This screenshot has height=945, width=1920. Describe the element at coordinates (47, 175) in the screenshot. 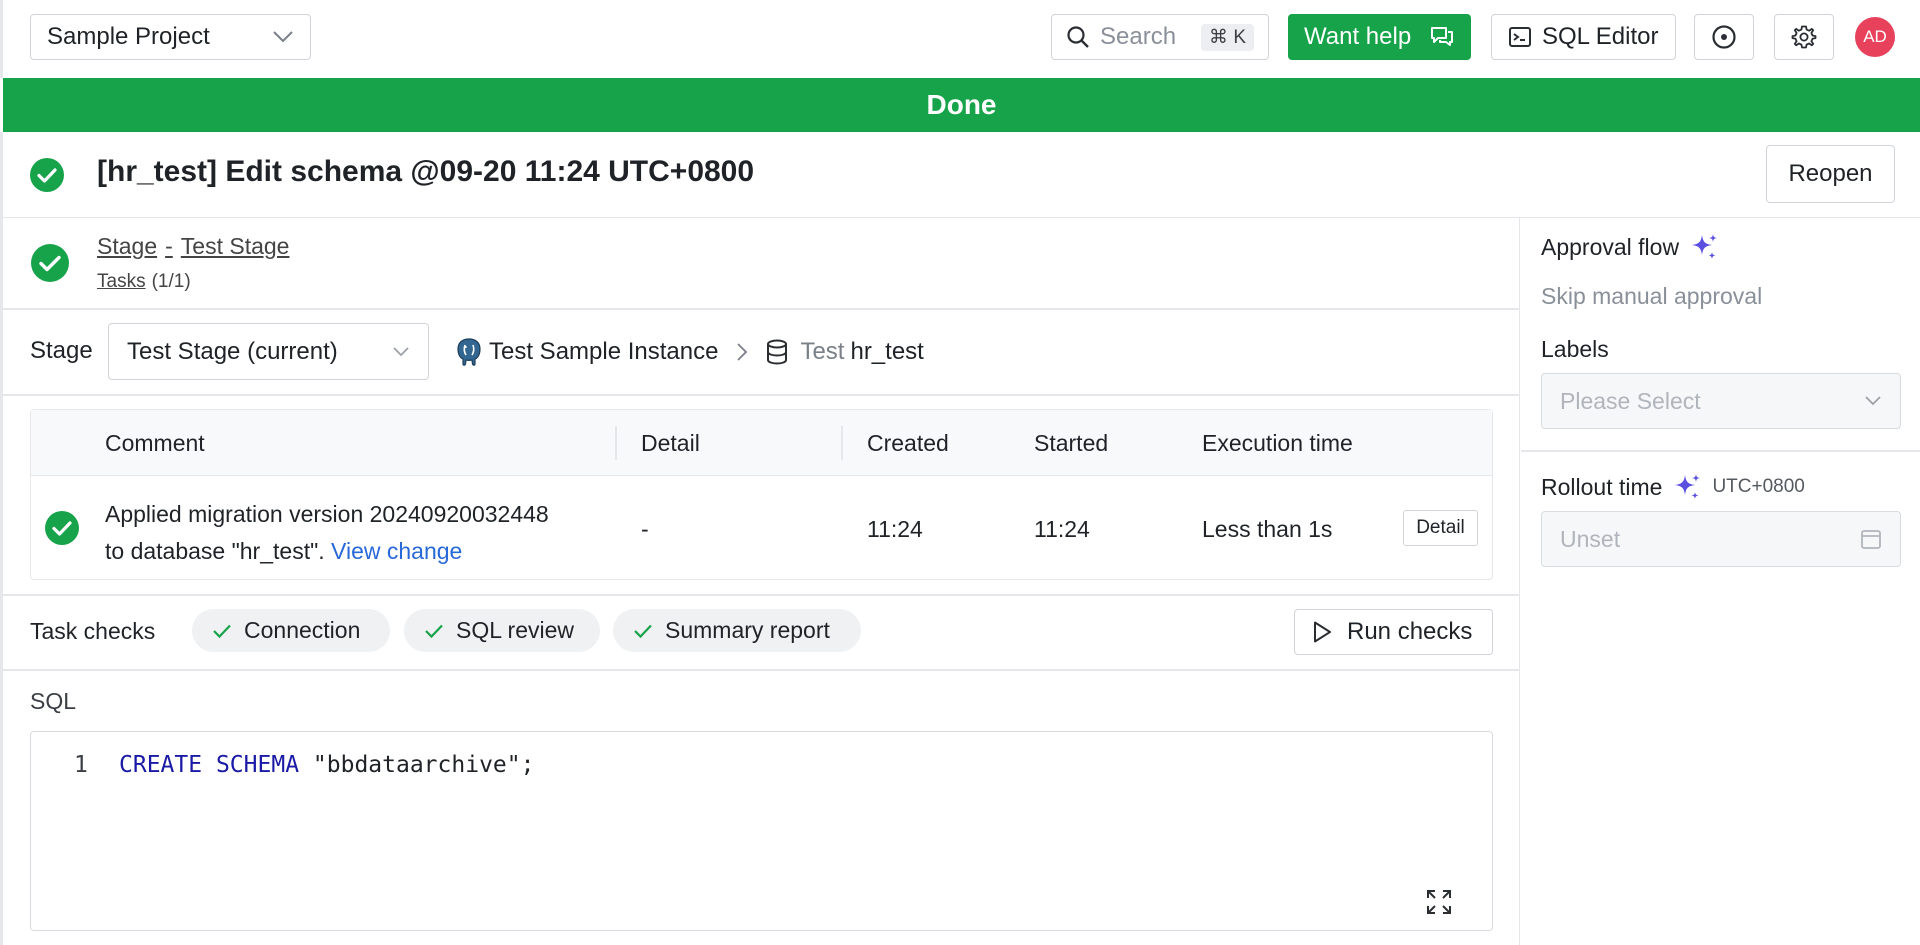

I see `success-check-icon` at that location.